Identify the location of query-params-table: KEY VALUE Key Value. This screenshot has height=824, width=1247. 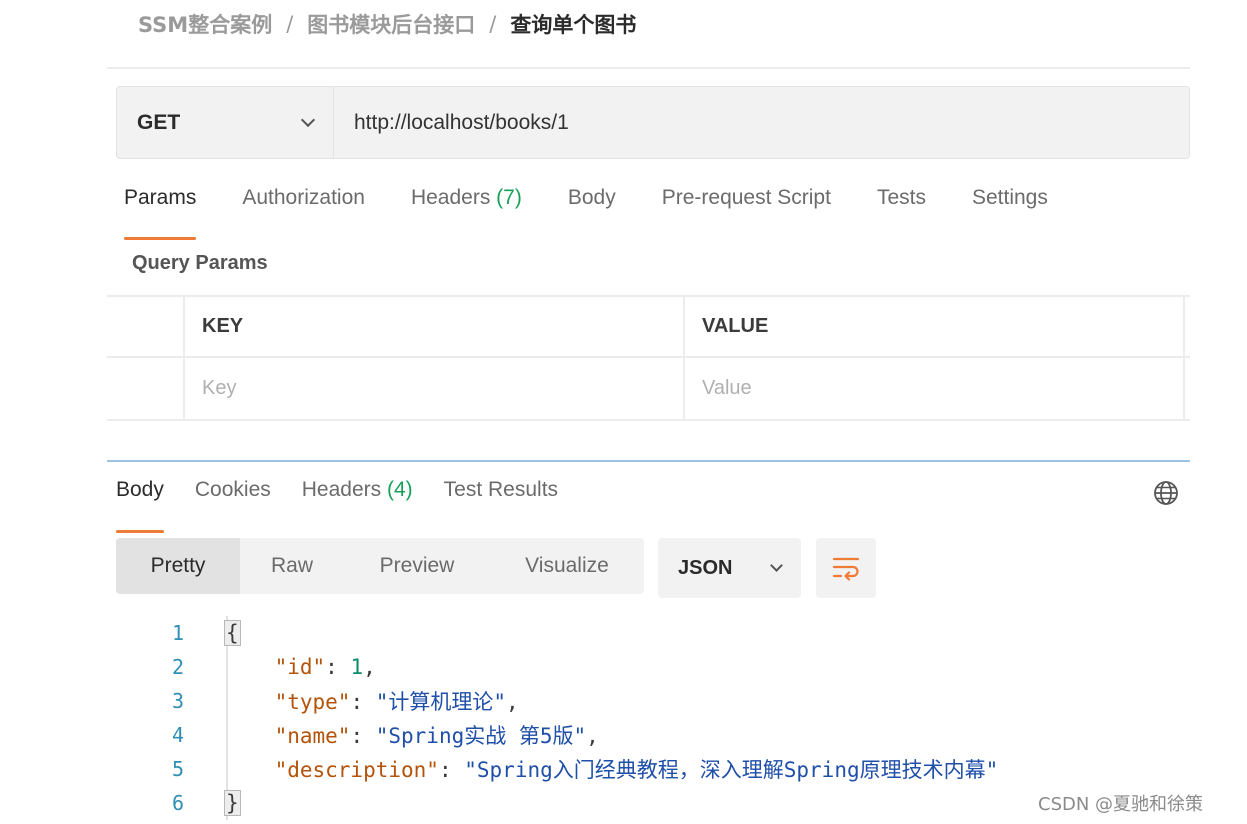
(648, 358).